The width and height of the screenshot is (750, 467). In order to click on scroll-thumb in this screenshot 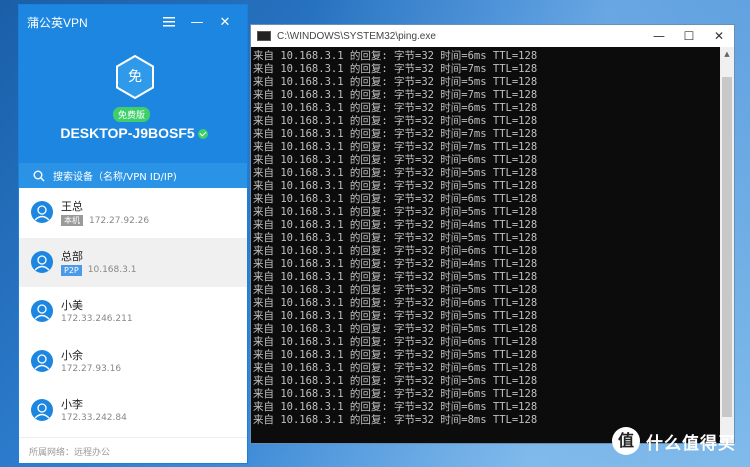, I will do `click(727, 247)`.